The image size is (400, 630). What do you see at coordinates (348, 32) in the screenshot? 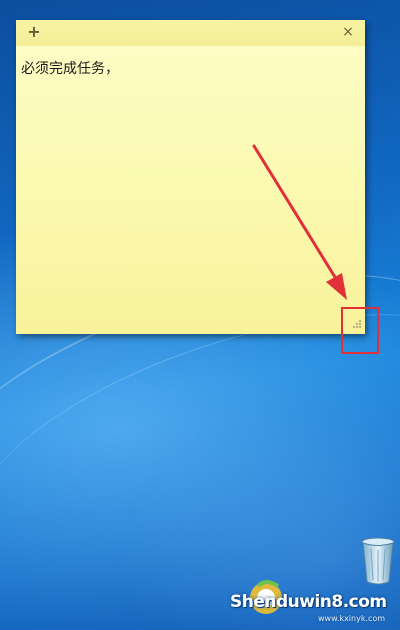
I see `close-icon: ×` at bounding box center [348, 32].